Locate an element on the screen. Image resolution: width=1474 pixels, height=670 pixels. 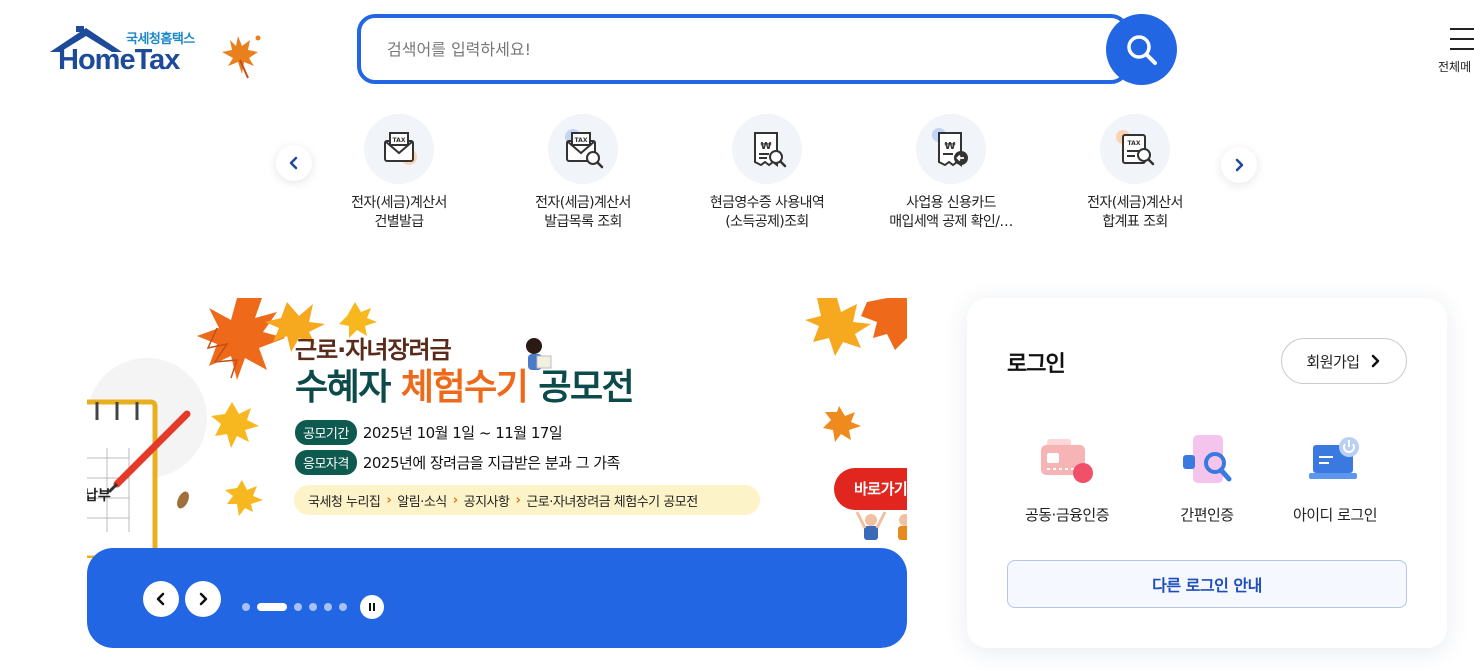
quick-menu-item: ₩ 현금영수증 사용내역 (소득공제)조회 is located at coordinates (767, 179).